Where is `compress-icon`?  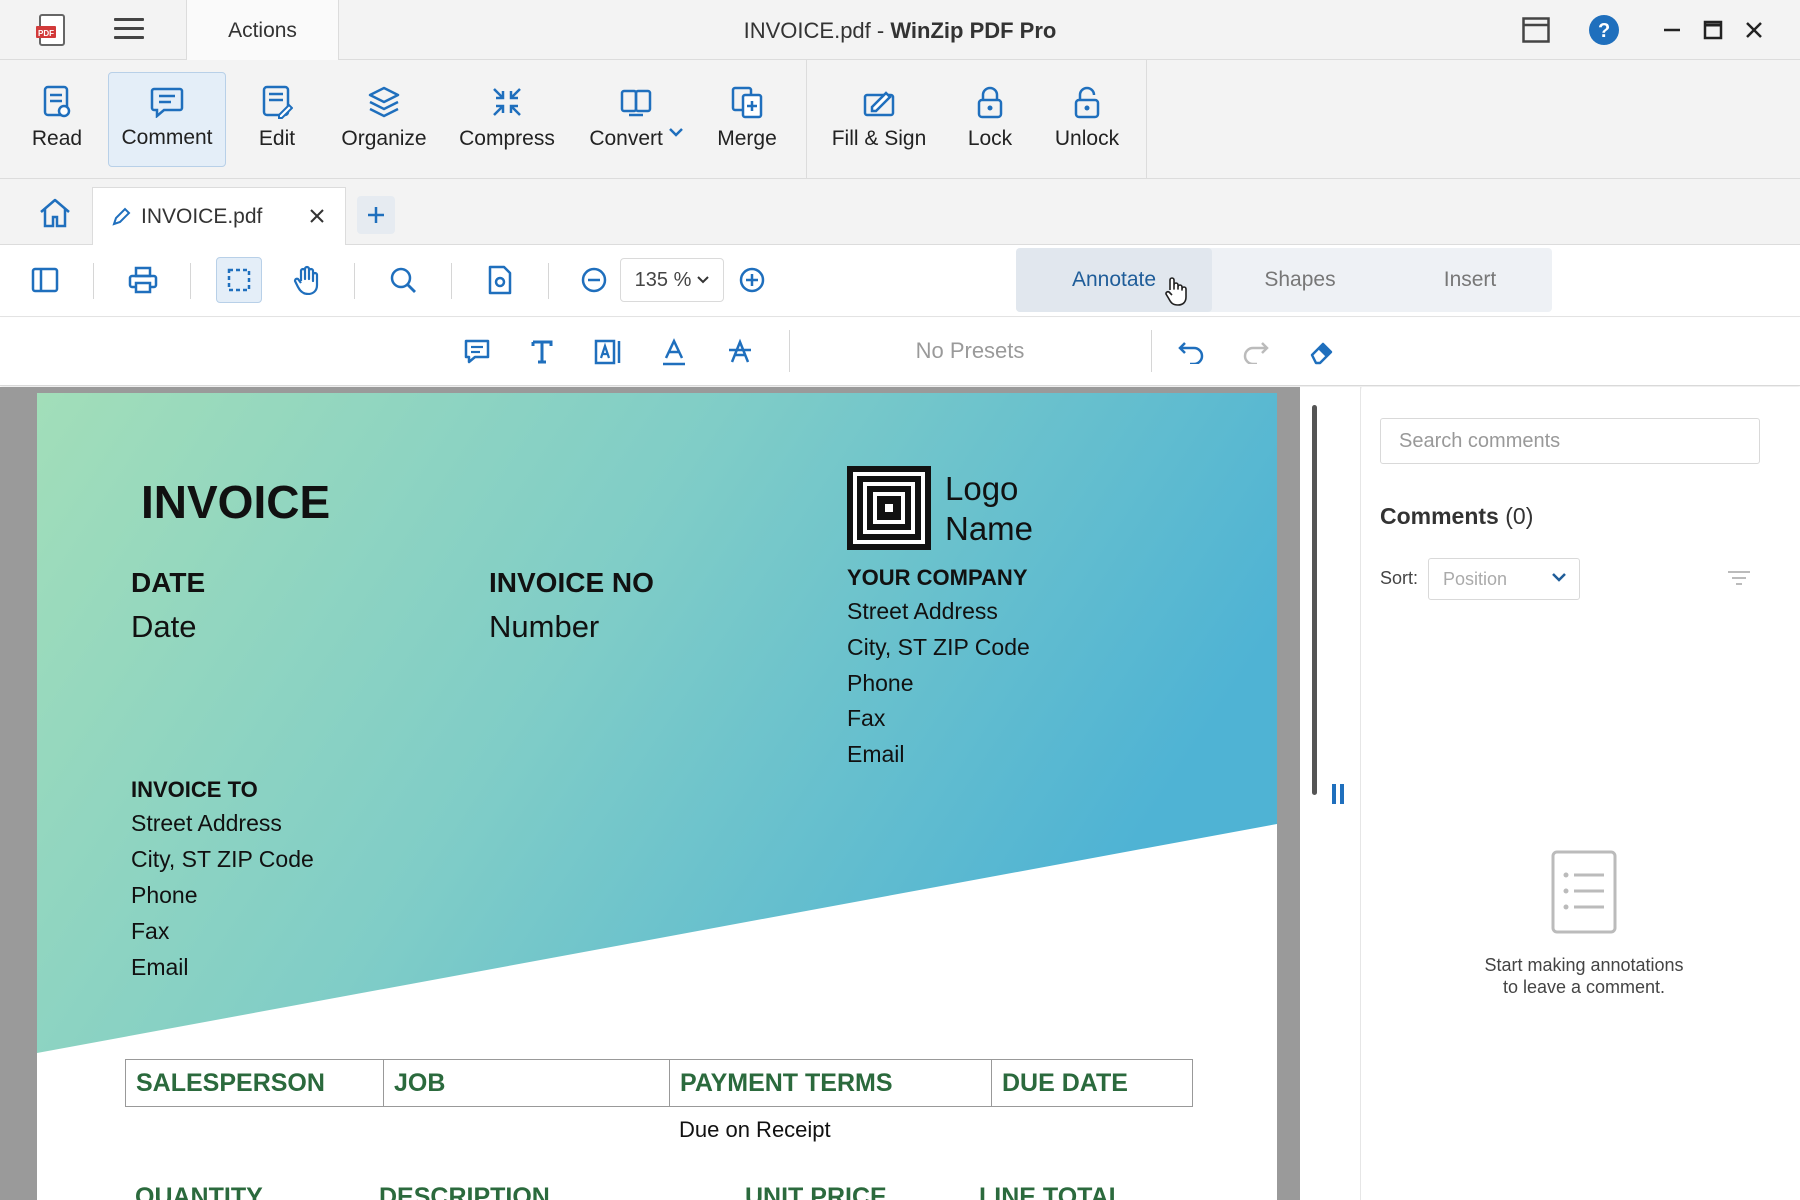 compress-icon is located at coordinates (507, 102).